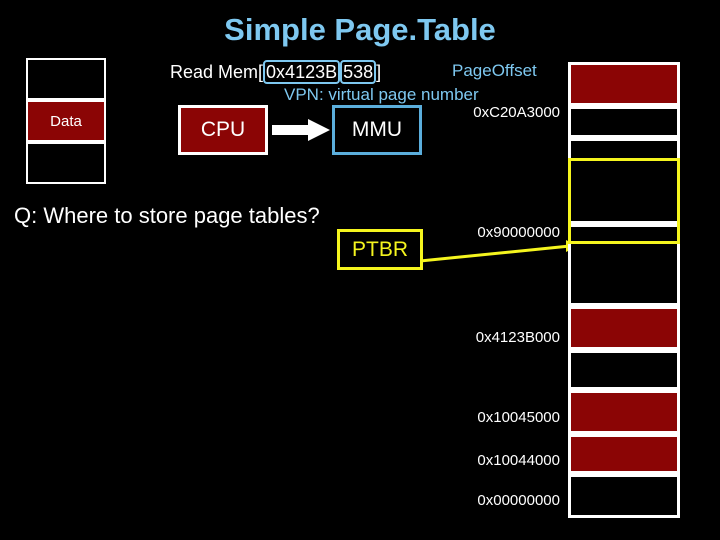  I want to click on cpu-to-mmu-arrow-icon, so click(302, 130).